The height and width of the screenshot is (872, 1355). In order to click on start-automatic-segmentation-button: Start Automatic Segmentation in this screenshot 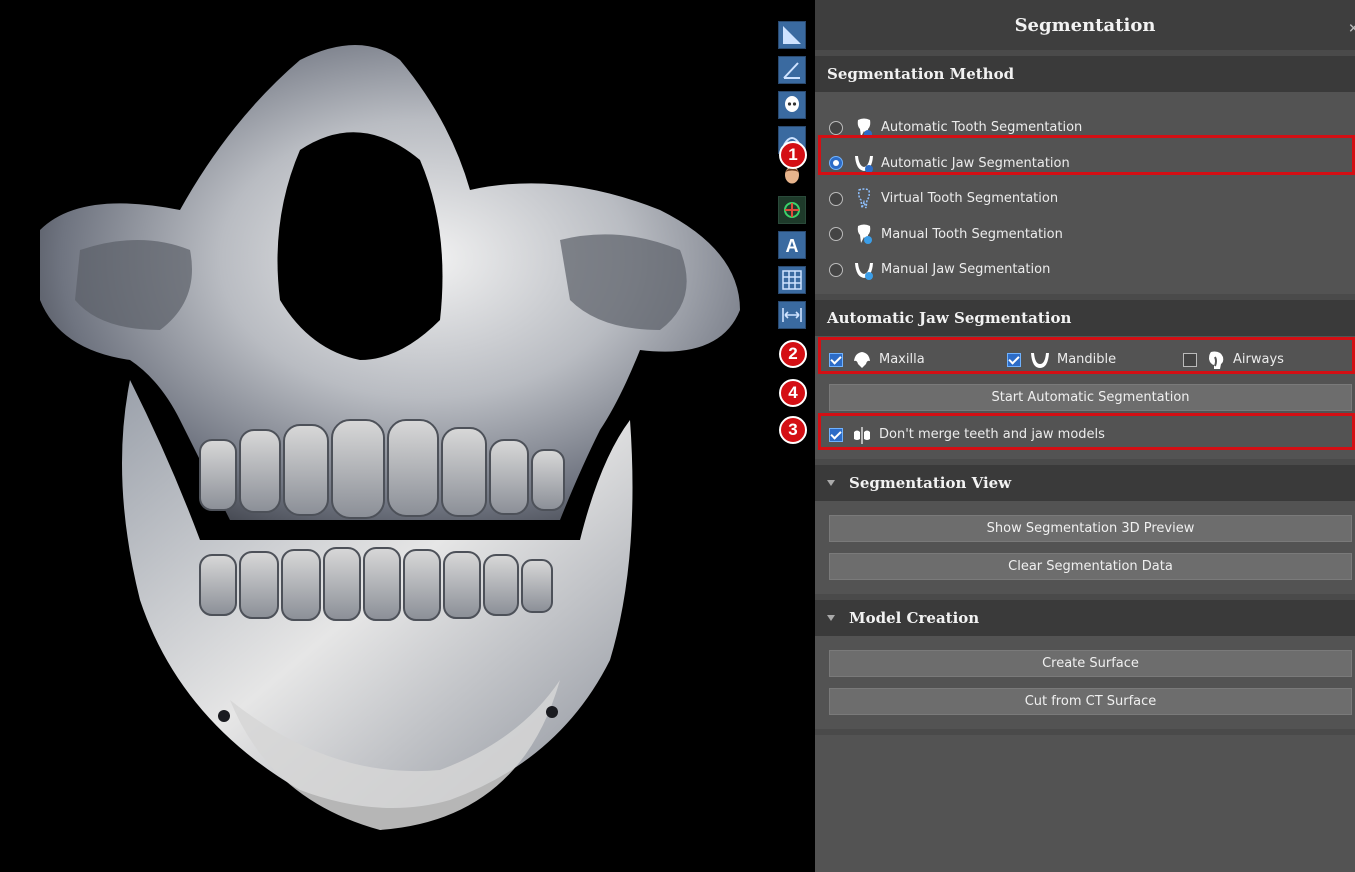, I will do `click(1090, 397)`.